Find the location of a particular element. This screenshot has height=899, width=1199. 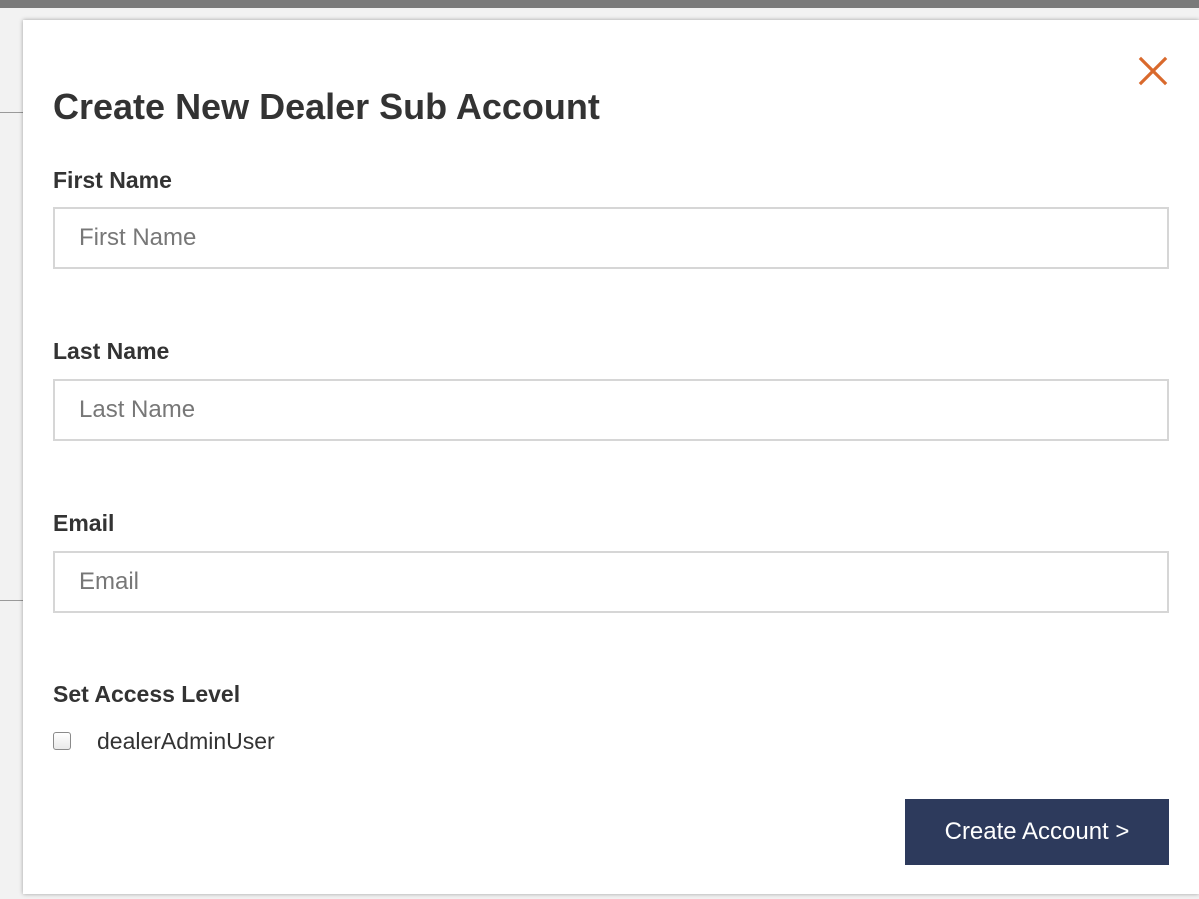

first-name-input is located at coordinates (611, 238).